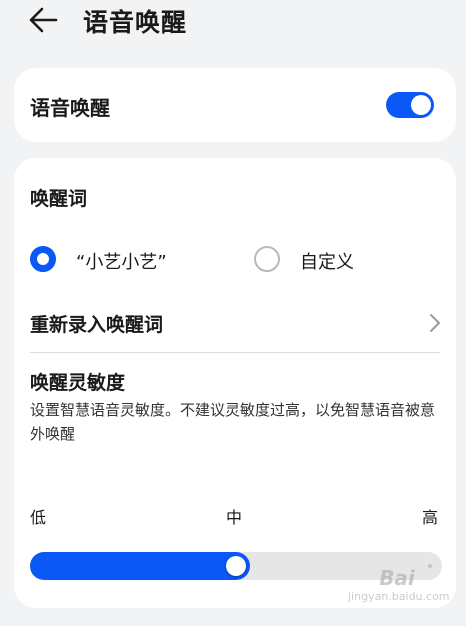 The height and width of the screenshot is (626, 466). What do you see at coordinates (121, 262) in the screenshot?
I see `option-xiaoyi-label: “小艺小艺”` at bounding box center [121, 262].